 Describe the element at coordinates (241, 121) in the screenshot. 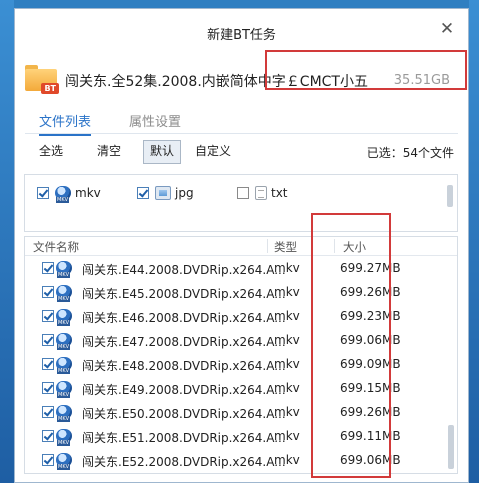

I see `tab-bar: 文件列表 属性设置` at that location.